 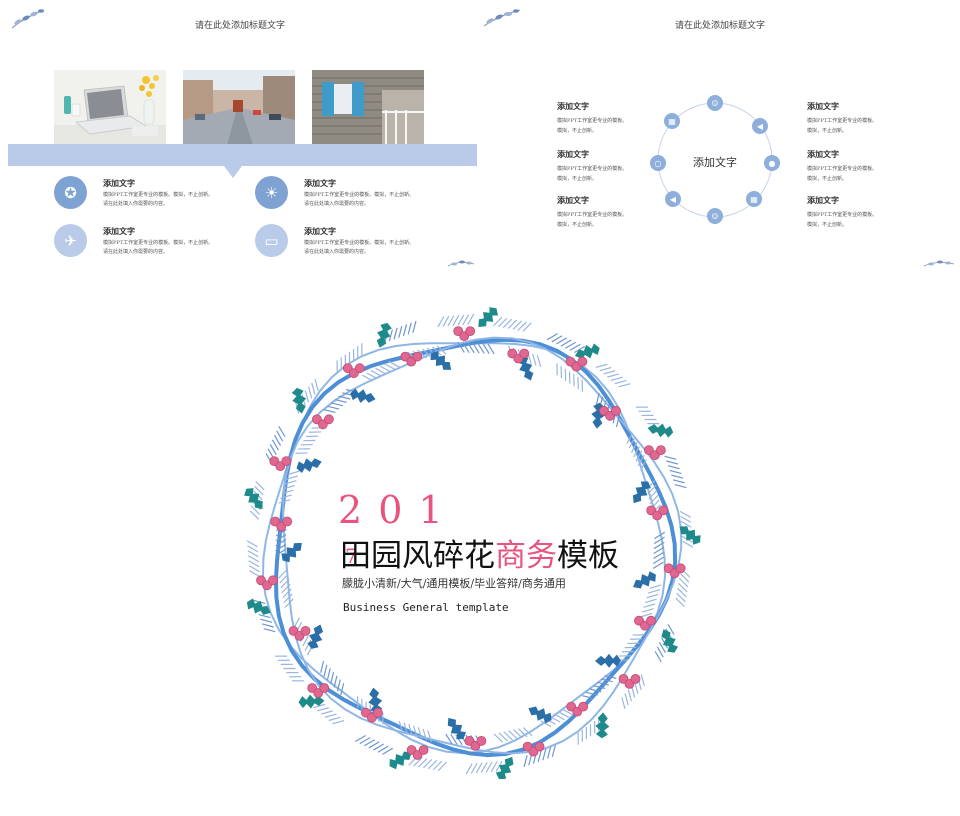 What do you see at coordinates (110, 107) in the screenshot?
I see `photo-laptop` at bounding box center [110, 107].